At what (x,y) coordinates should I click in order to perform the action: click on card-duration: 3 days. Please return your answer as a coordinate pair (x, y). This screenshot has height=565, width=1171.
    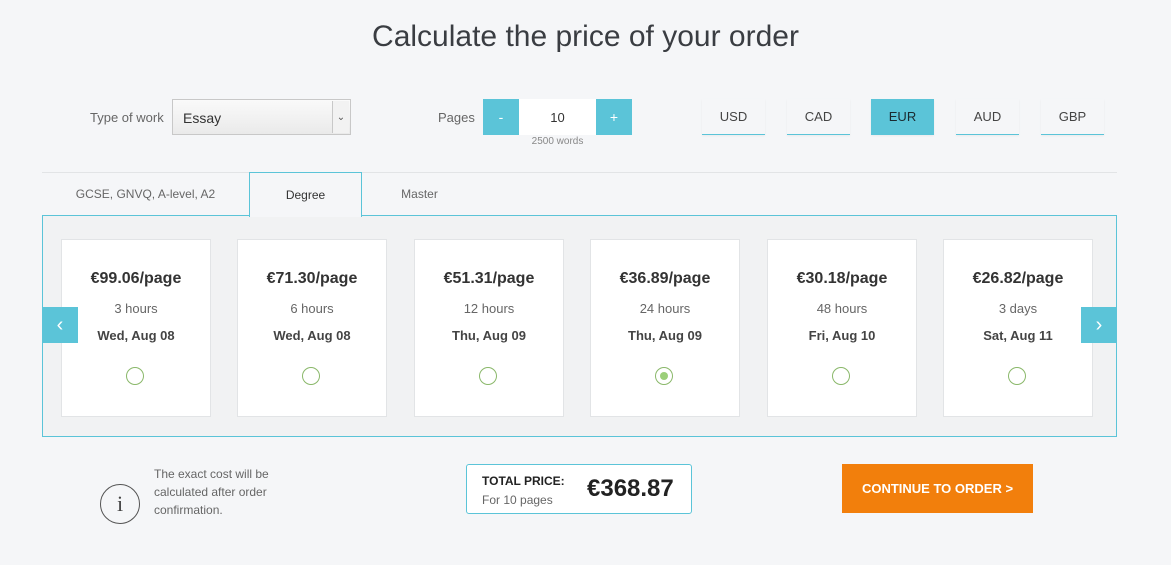
    Looking at the image, I should click on (1018, 308).